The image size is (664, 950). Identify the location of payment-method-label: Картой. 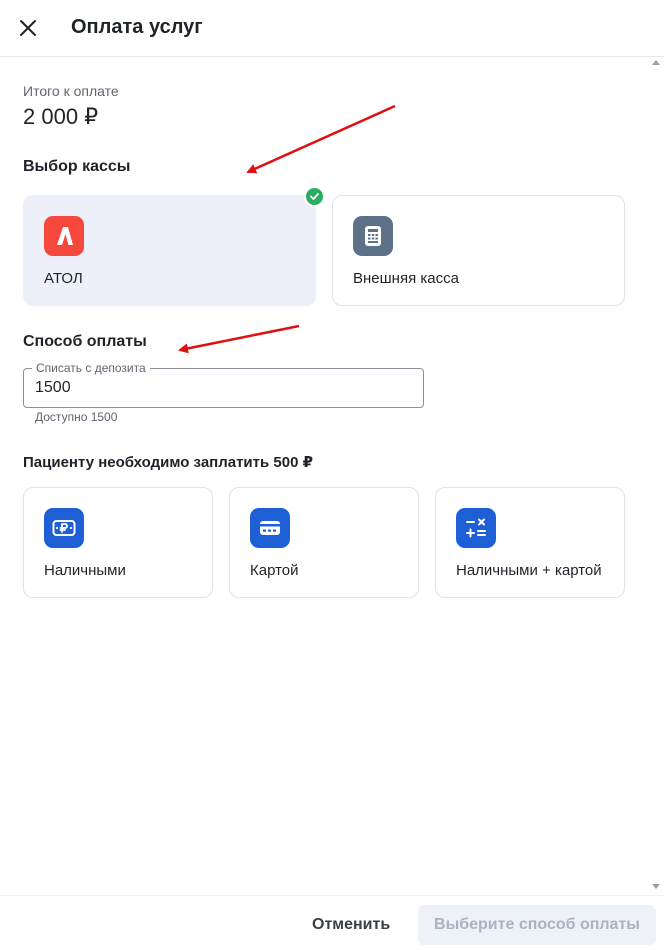
(274, 570).